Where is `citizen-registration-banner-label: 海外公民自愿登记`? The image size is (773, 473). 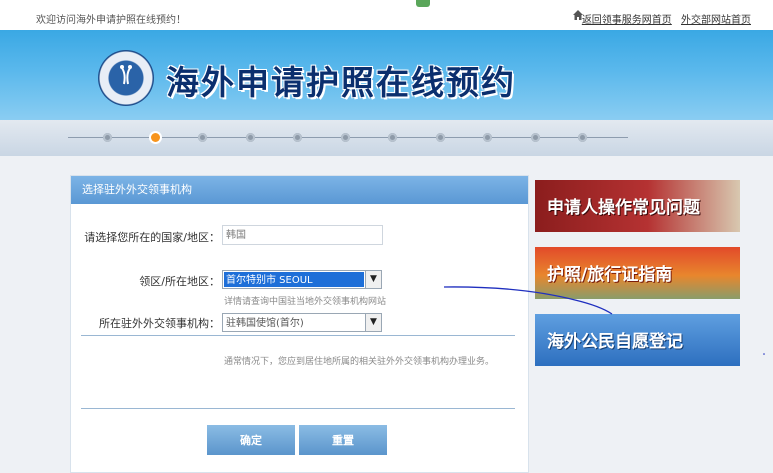 citizen-registration-banner-label: 海外公民自愿登记 is located at coordinates (615, 342).